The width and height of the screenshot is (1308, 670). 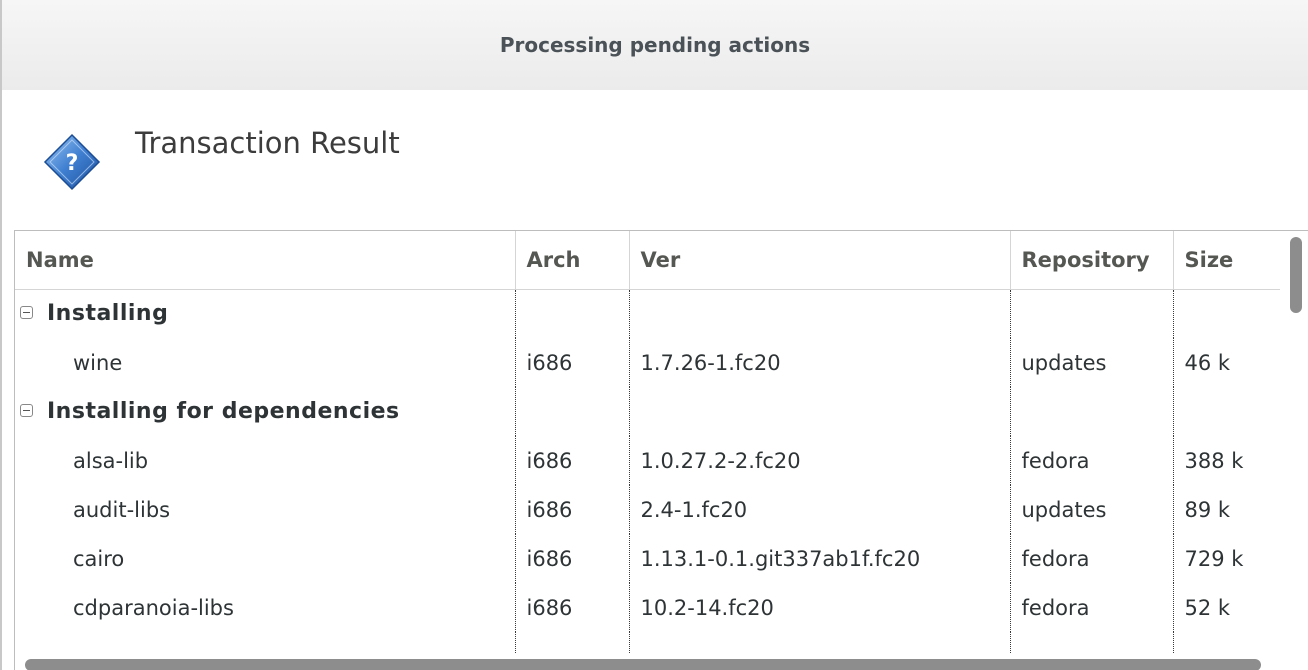 What do you see at coordinates (819, 260) in the screenshot?
I see `column-header-ver: Ver` at bounding box center [819, 260].